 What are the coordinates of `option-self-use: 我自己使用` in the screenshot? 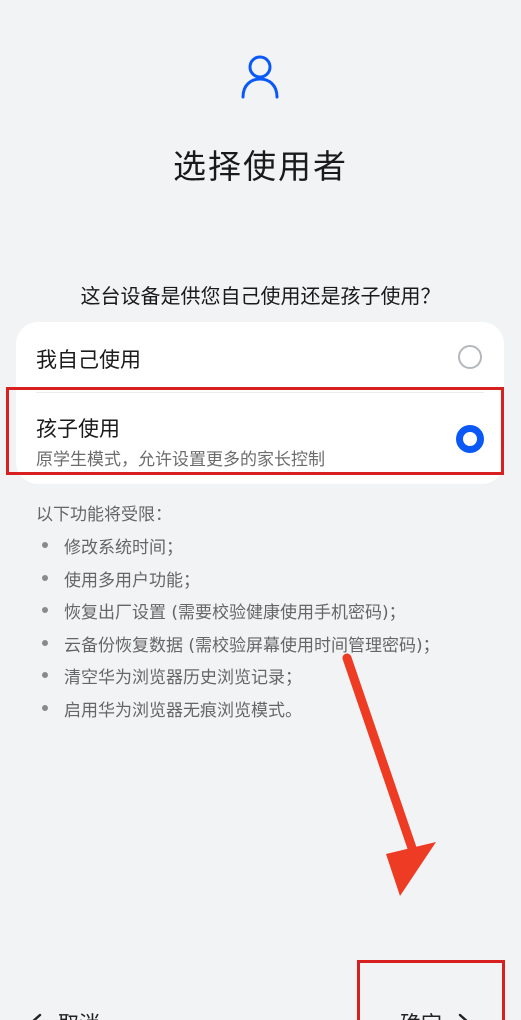 It's located at (260, 357).